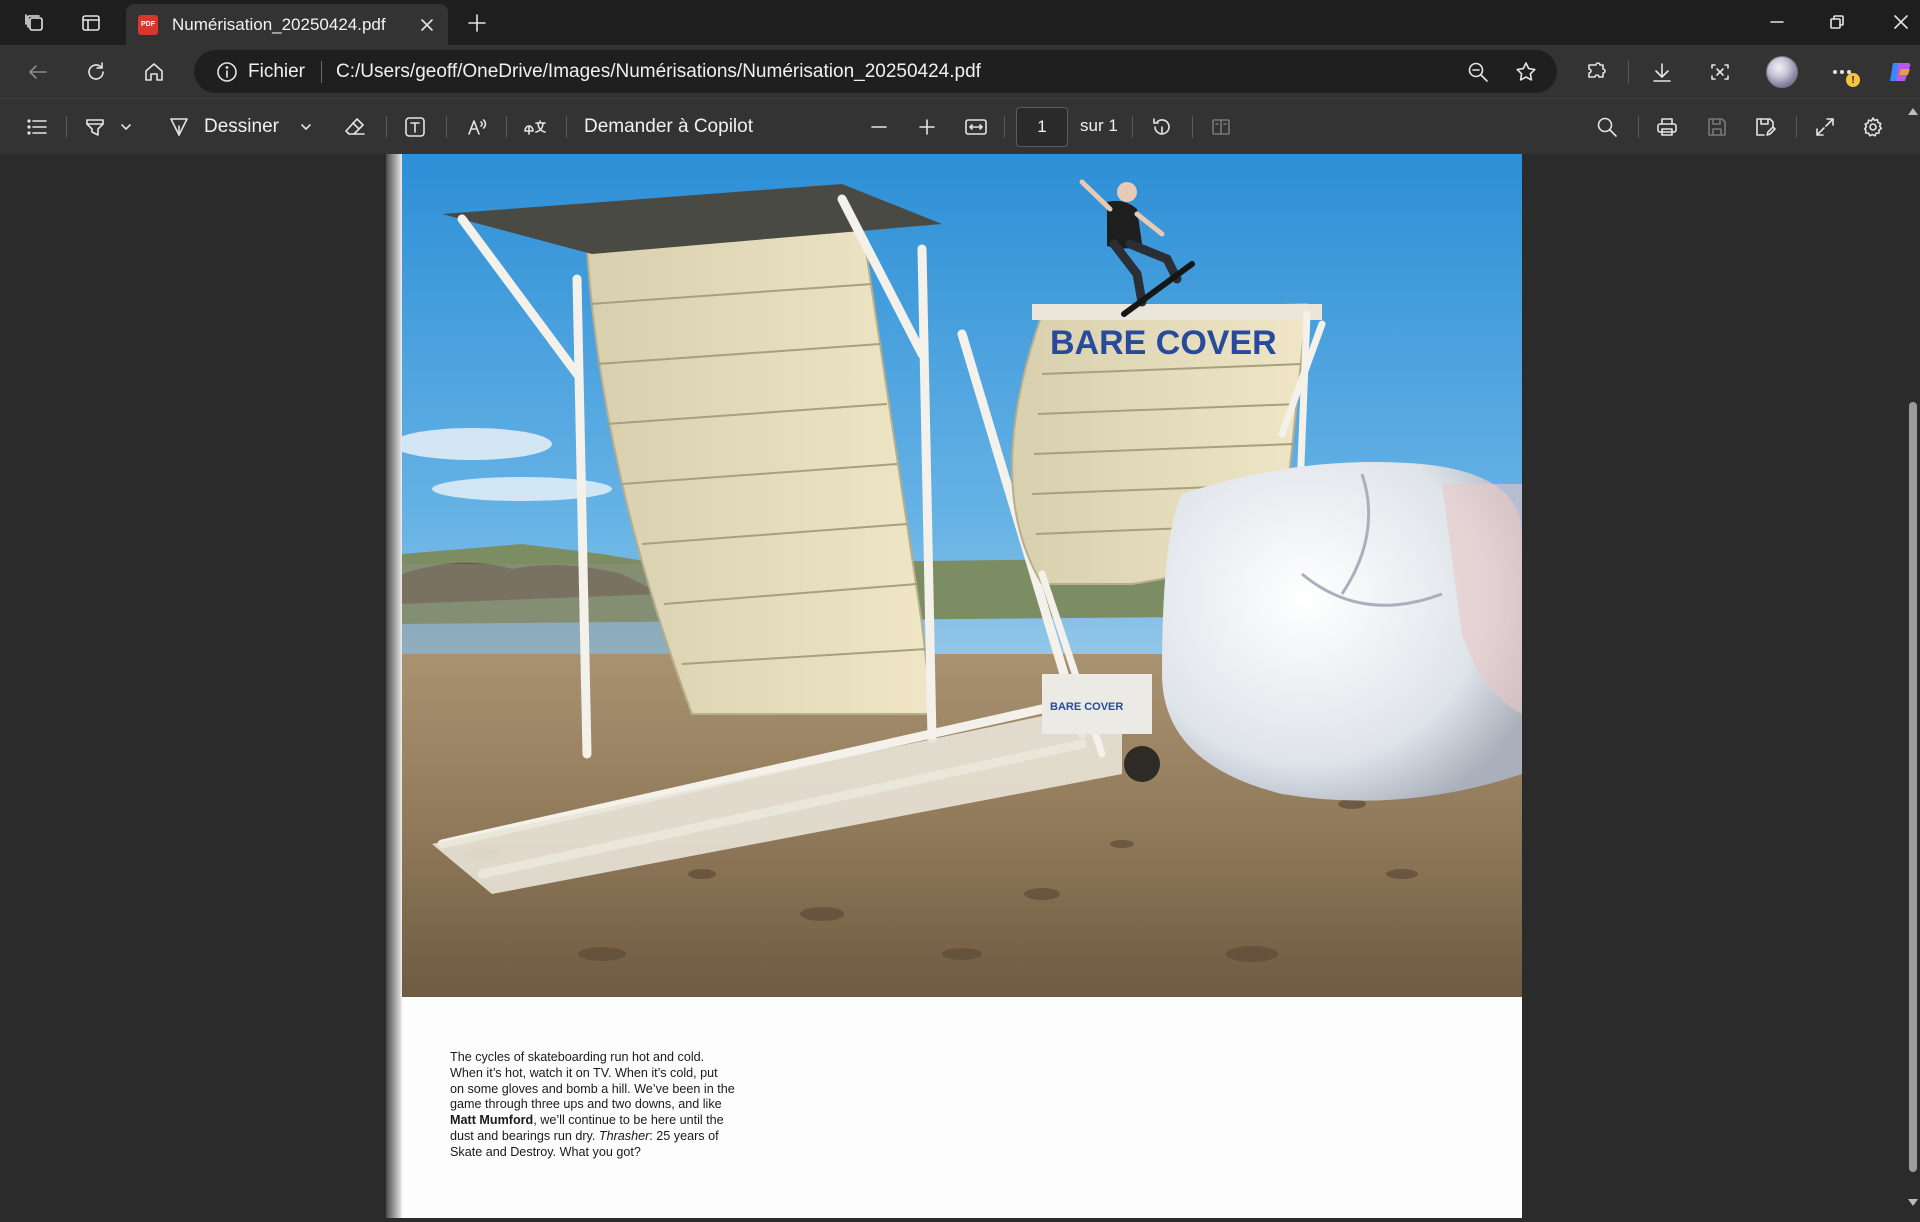 The image size is (1920, 1222). Describe the element at coordinates (1099, 125) in the screenshot. I see `page-count-label: sur 1` at that location.